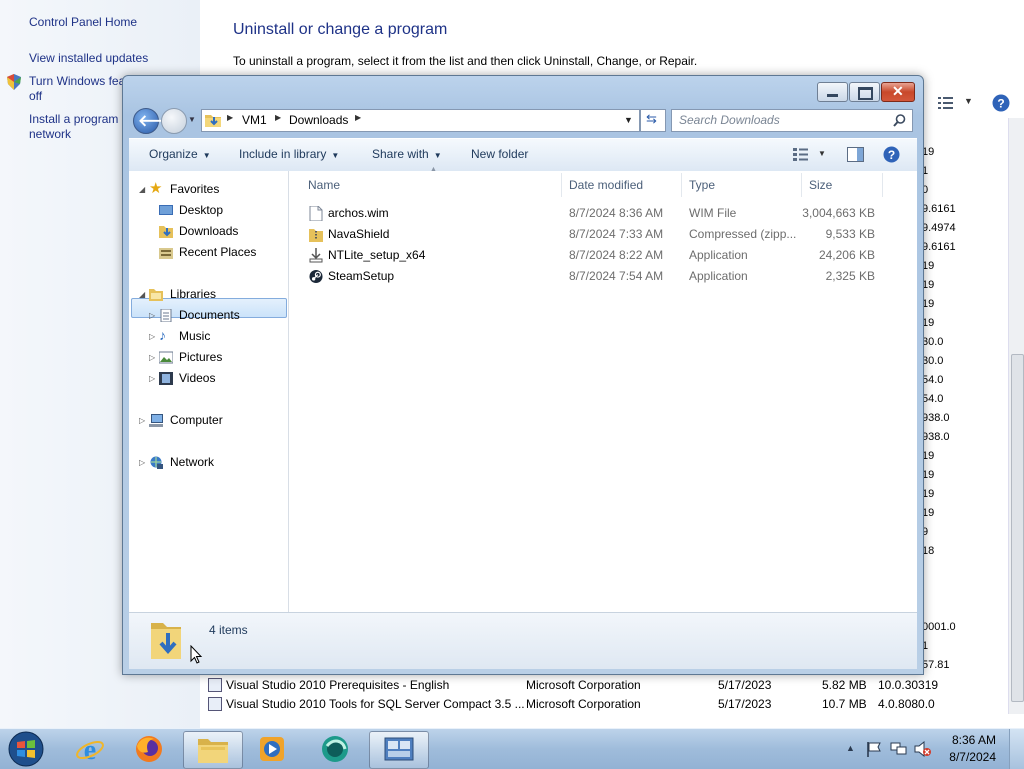 This screenshot has width=1024, height=769. I want to click on firefox-taskbar-button, so click(150, 749).